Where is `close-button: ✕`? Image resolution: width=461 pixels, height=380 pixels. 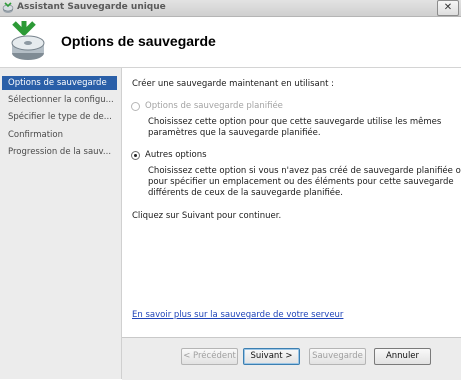
close-button: ✕ is located at coordinates (448, 8).